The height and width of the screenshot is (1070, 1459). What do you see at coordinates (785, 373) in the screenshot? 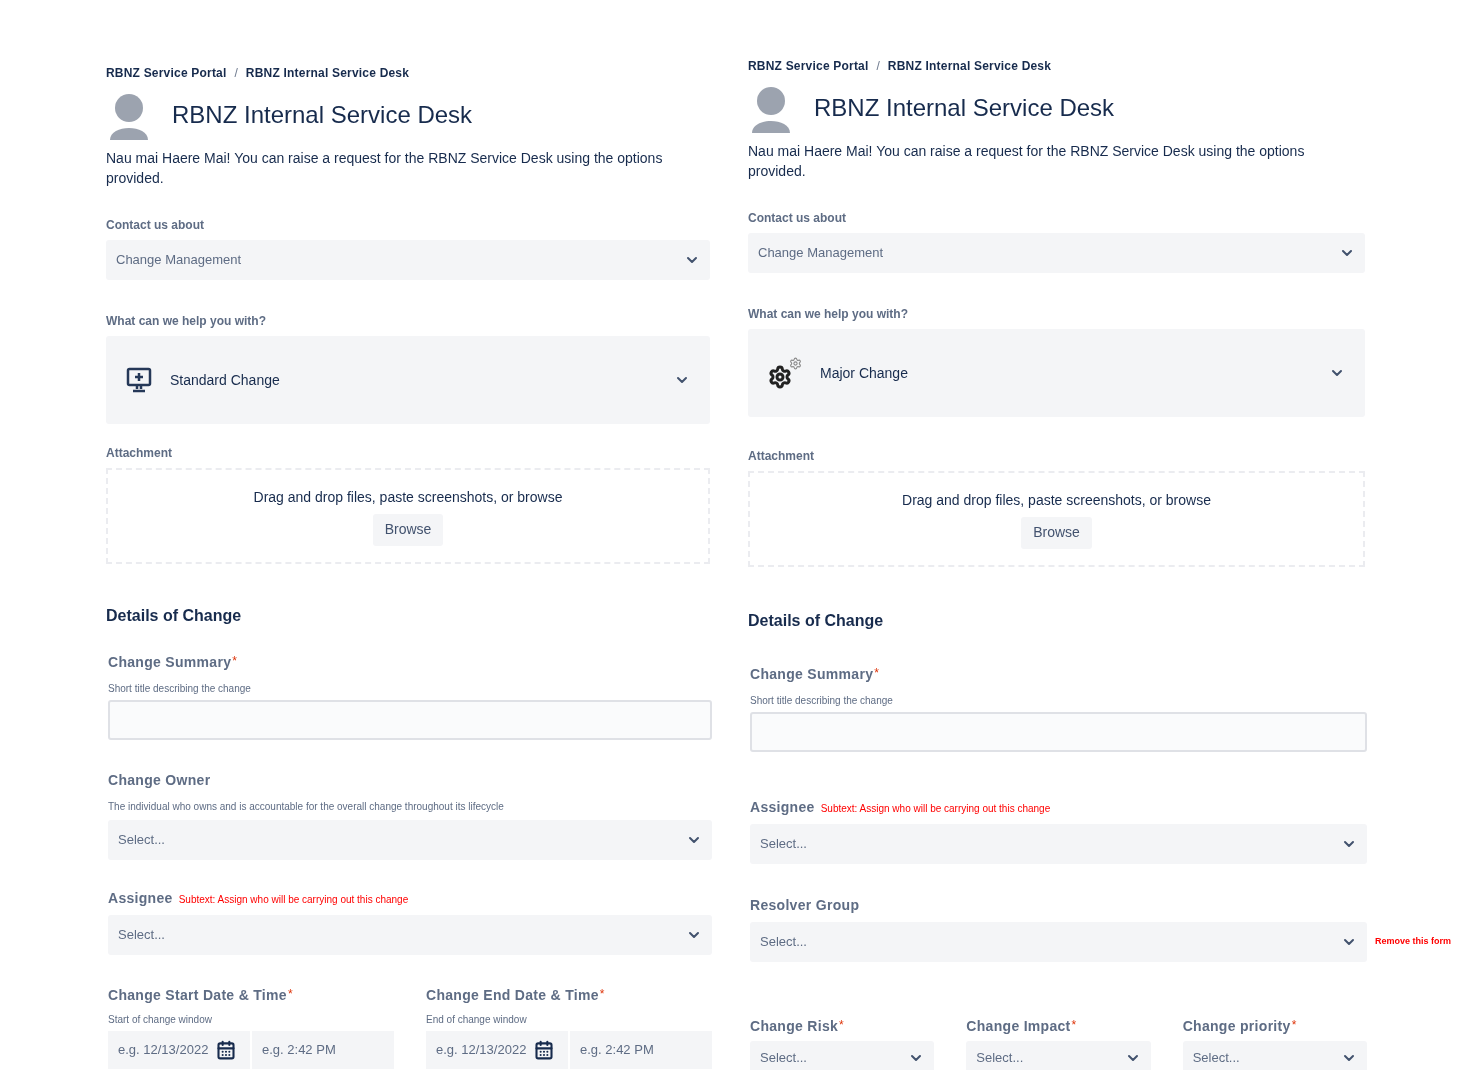
I see `gears-icon` at bounding box center [785, 373].